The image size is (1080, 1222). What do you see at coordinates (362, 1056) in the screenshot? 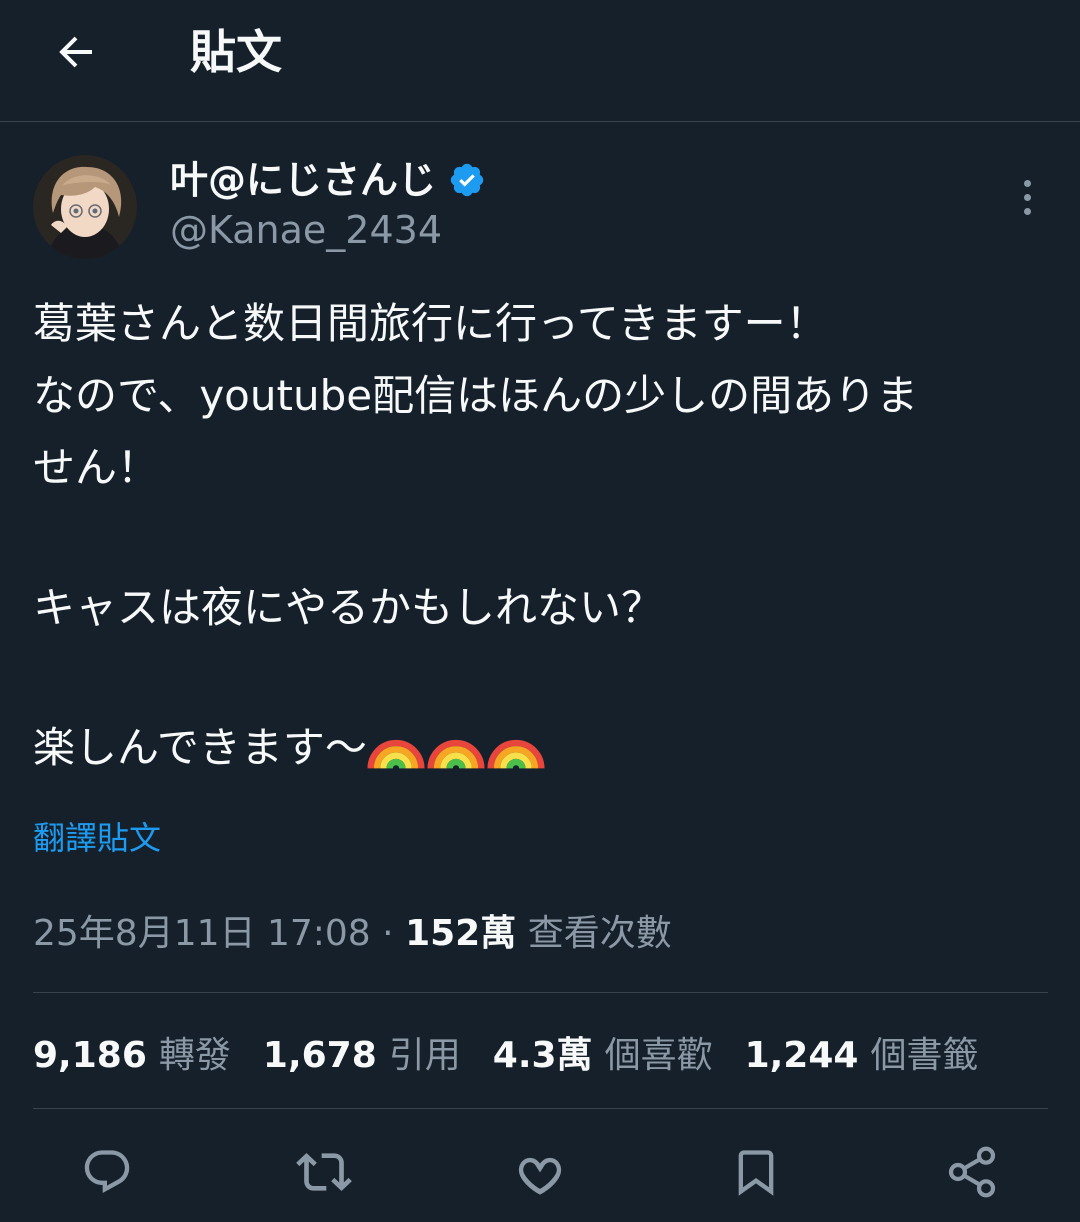
I see `quote-stat: 1,678 引用` at bounding box center [362, 1056].